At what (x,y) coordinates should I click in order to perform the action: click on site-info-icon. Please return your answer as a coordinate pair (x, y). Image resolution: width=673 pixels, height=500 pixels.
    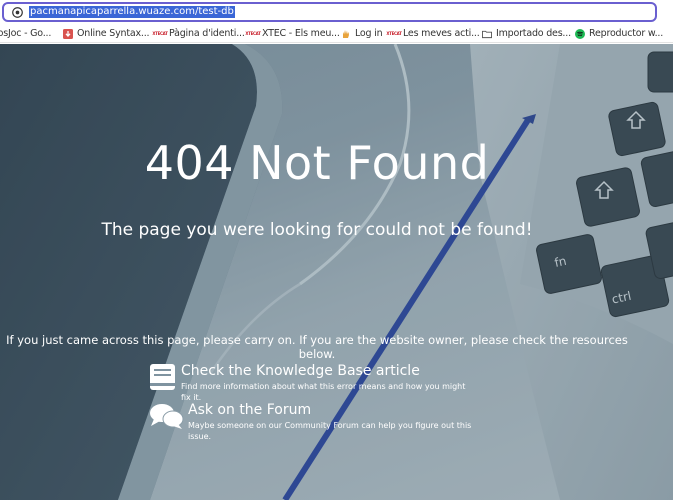
    Looking at the image, I should click on (17, 12).